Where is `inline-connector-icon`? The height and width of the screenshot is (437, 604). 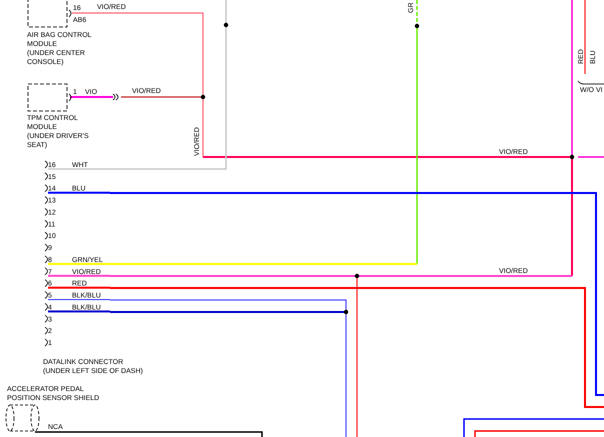
inline-connector-icon is located at coordinates (115, 97).